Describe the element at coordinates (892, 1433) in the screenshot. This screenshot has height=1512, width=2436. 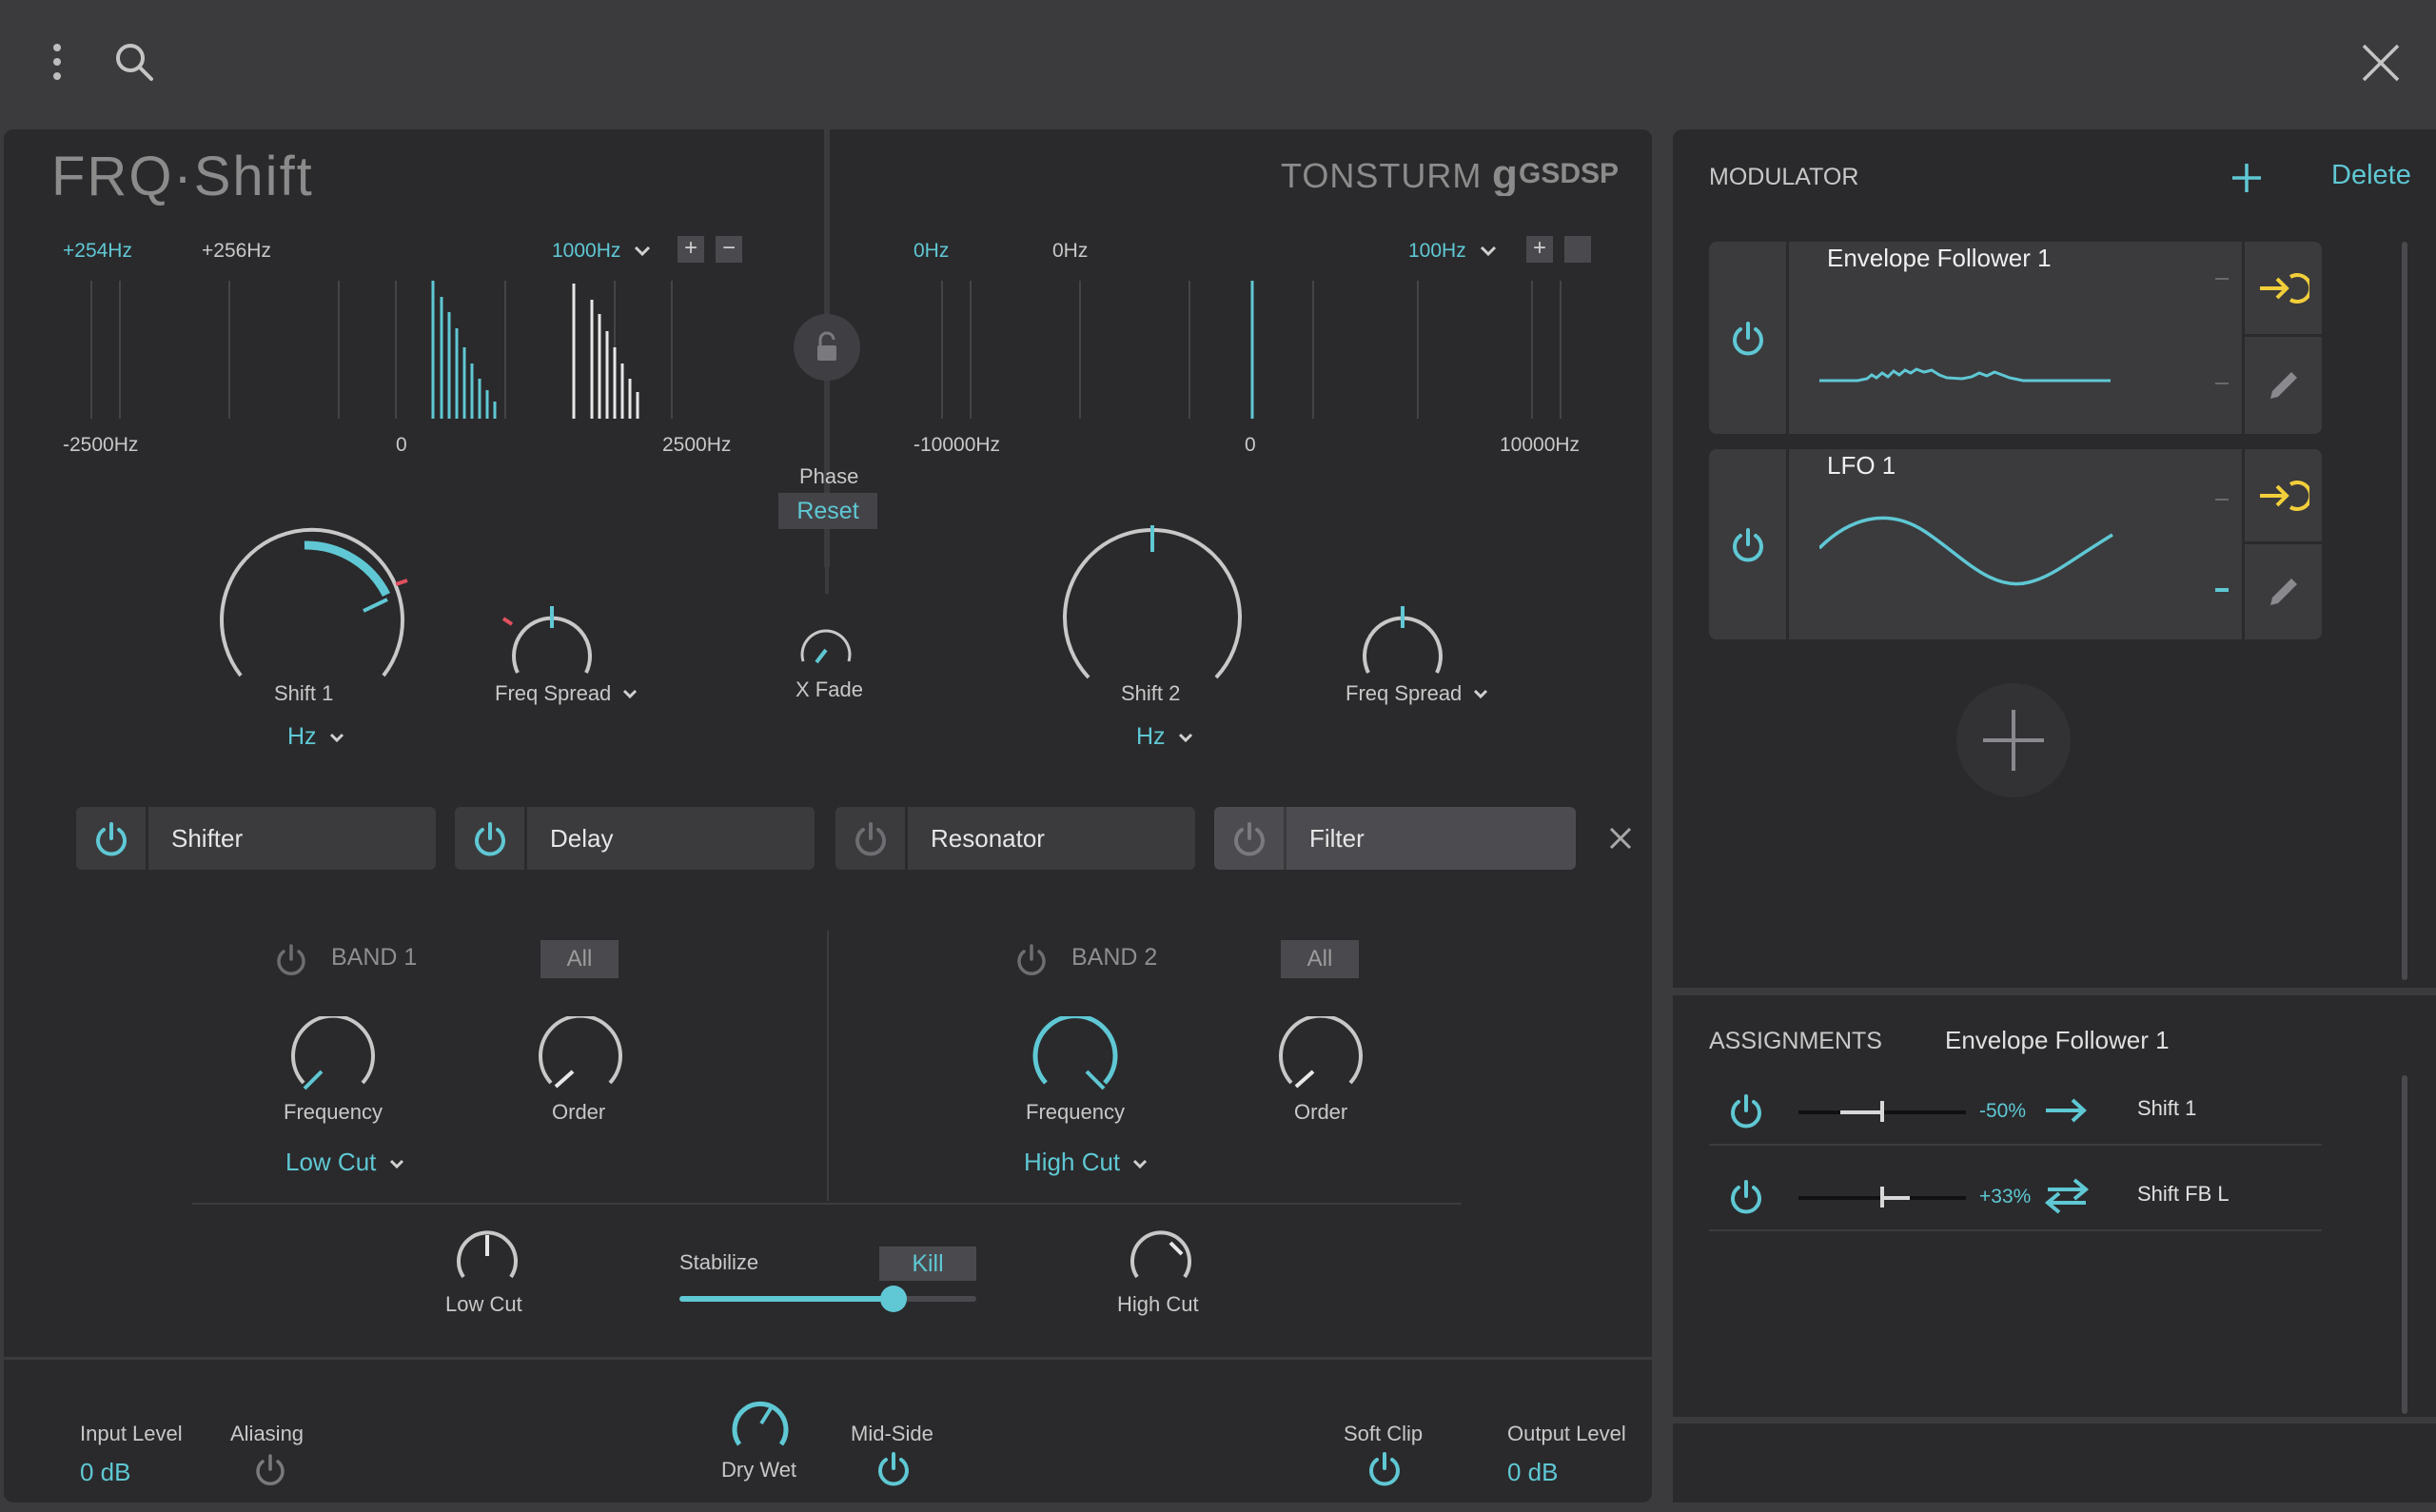
I see `mid-side-label: Mid-Side` at that location.